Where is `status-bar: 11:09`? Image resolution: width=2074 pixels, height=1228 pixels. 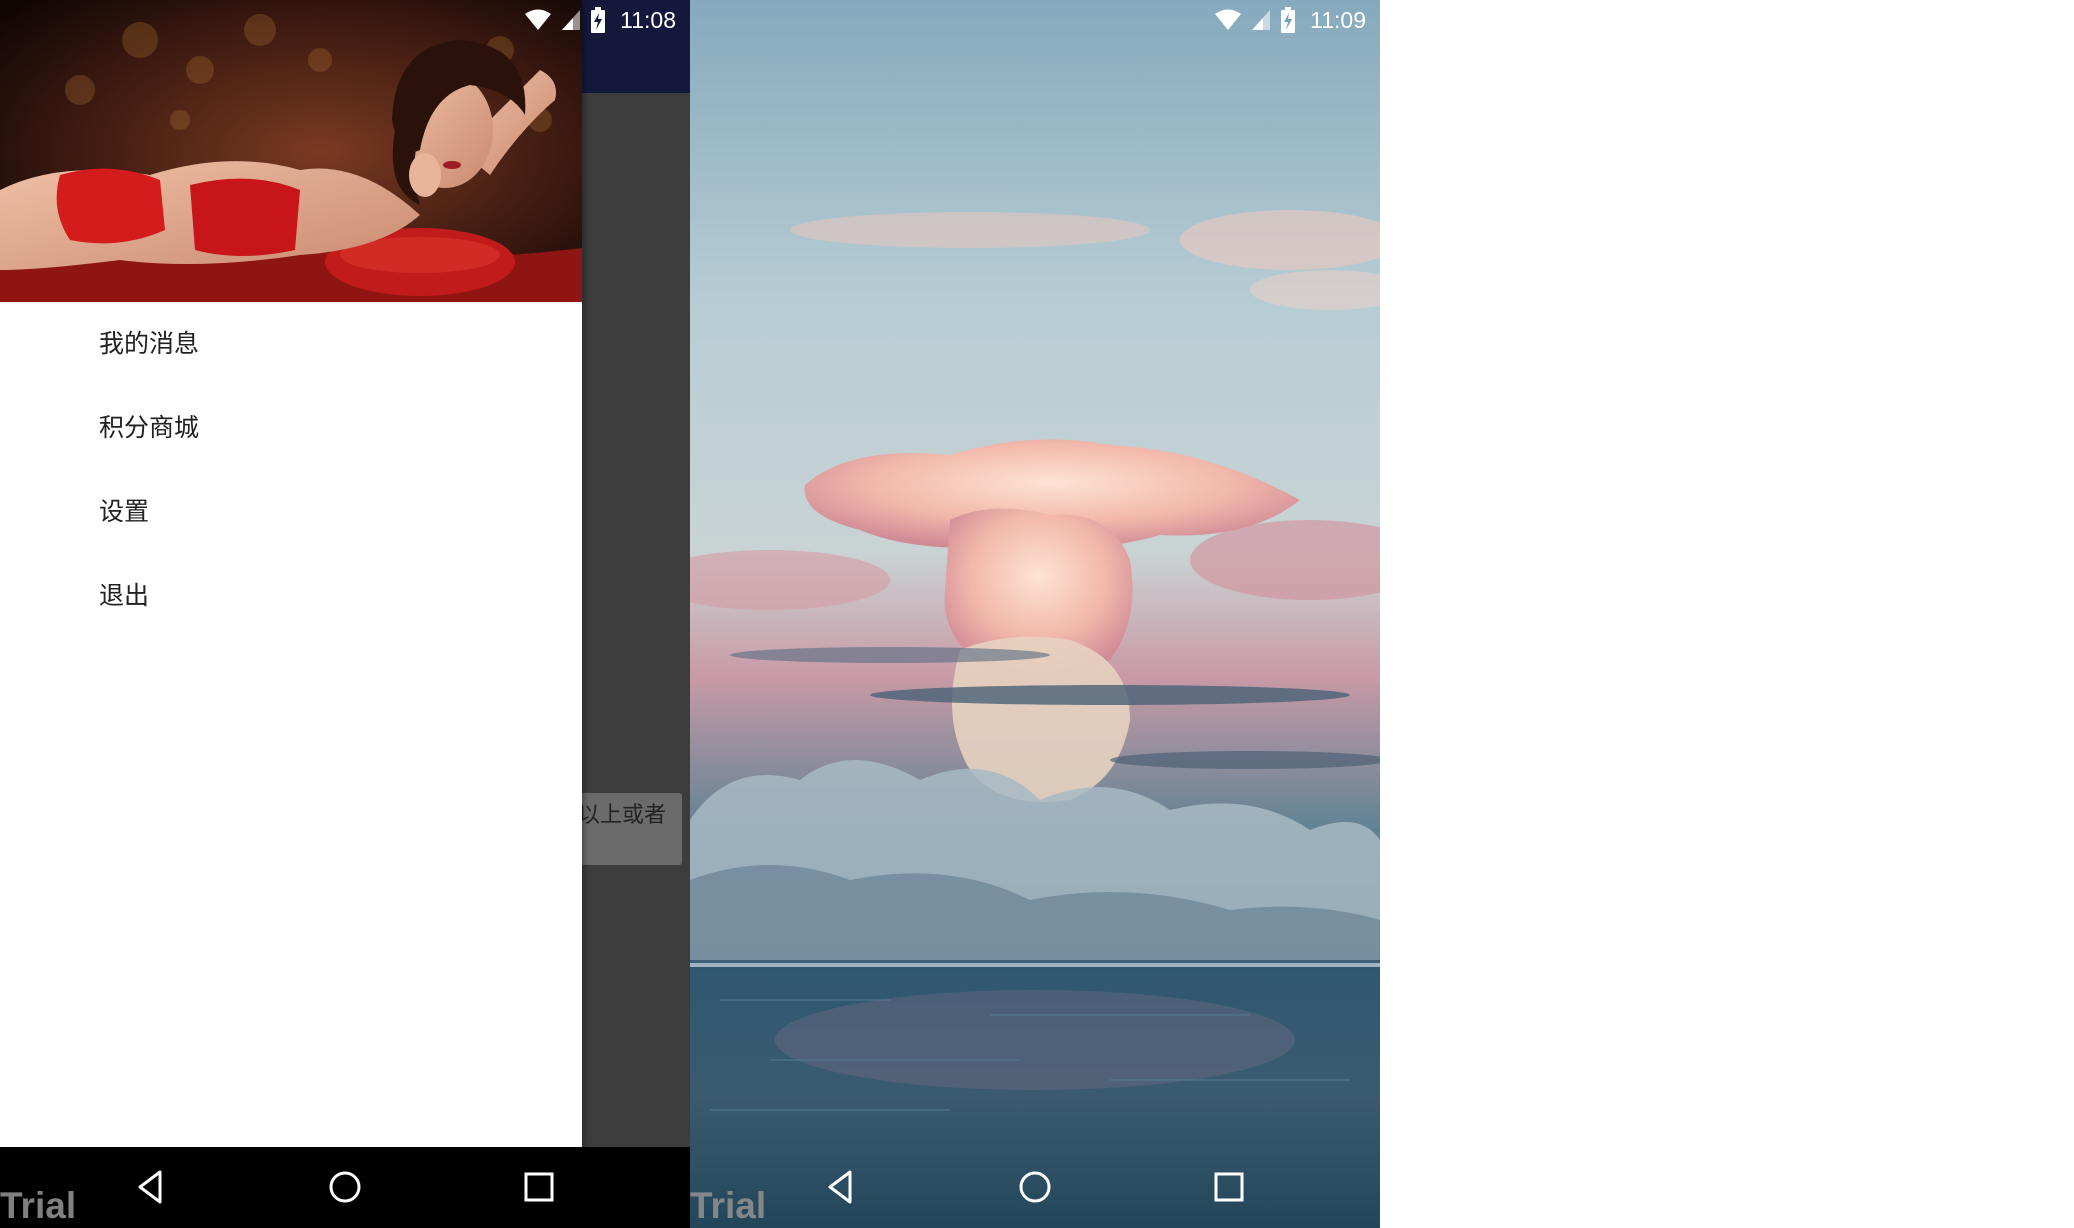
status-bar: 11:09 is located at coordinates (1035, 20).